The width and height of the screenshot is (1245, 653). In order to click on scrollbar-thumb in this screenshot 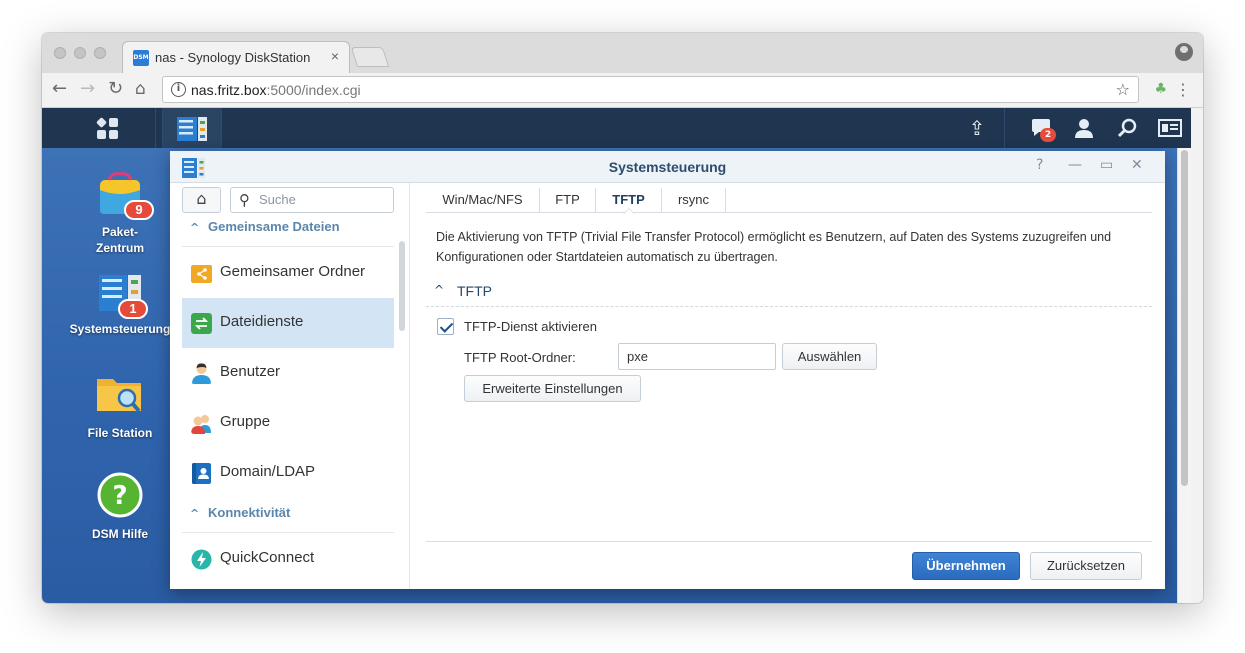, I will do `click(1184, 318)`.